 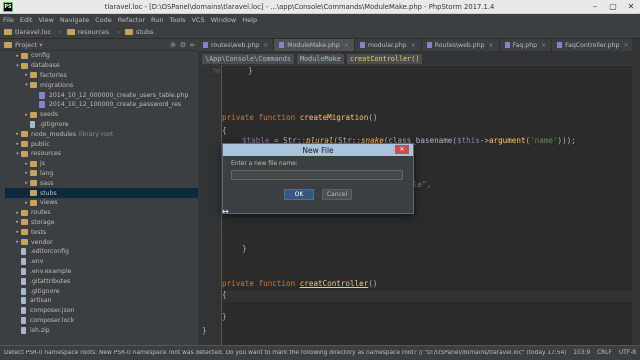 What do you see at coordinates (101, 252) in the screenshot?
I see `tree-item: .editorconfig` at bounding box center [101, 252].